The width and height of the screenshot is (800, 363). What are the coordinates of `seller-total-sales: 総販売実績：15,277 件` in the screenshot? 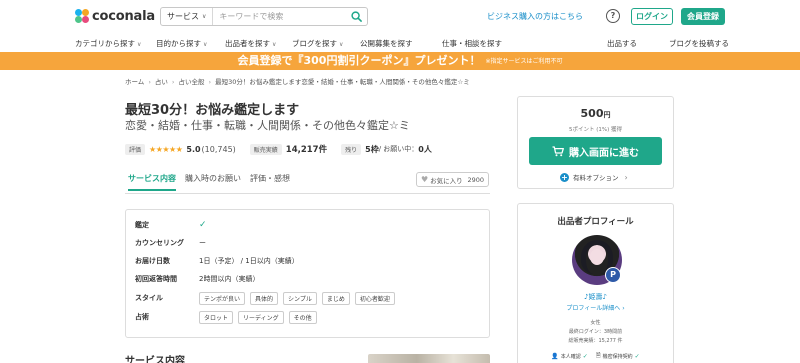 It's located at (595, 341).